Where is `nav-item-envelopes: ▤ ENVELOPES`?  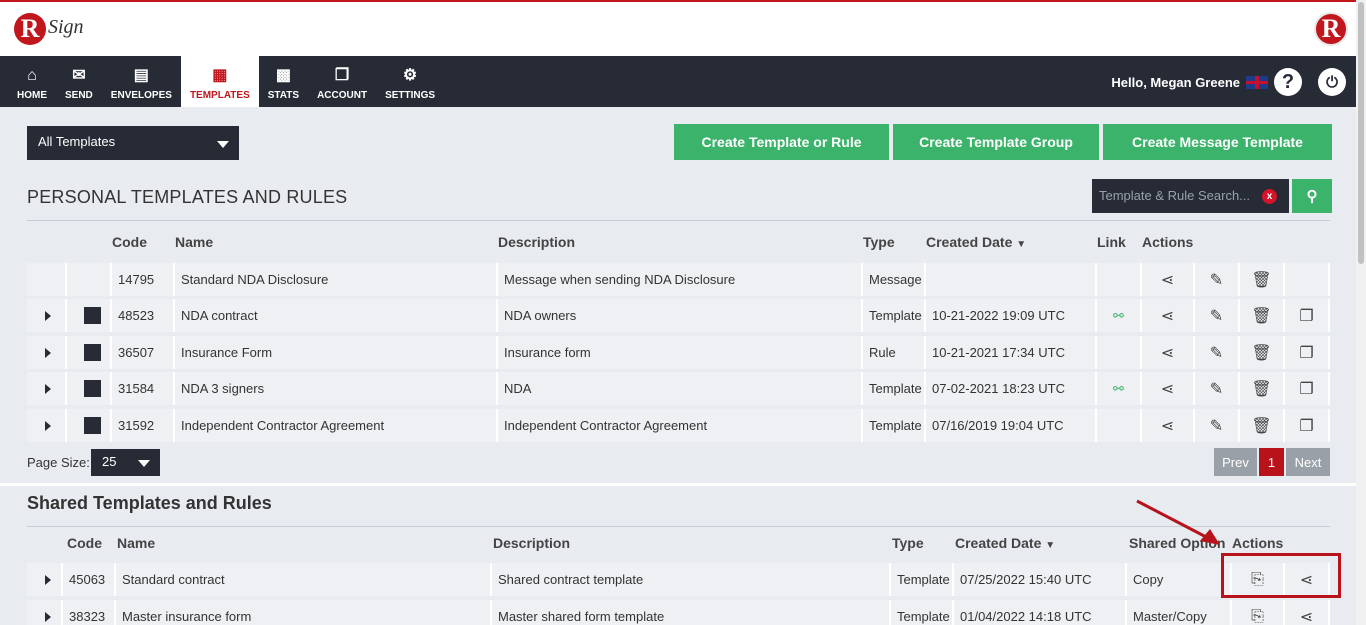
nav-item-envelopes: ▤ ENVELOPES is located at coordinates (141, 81).